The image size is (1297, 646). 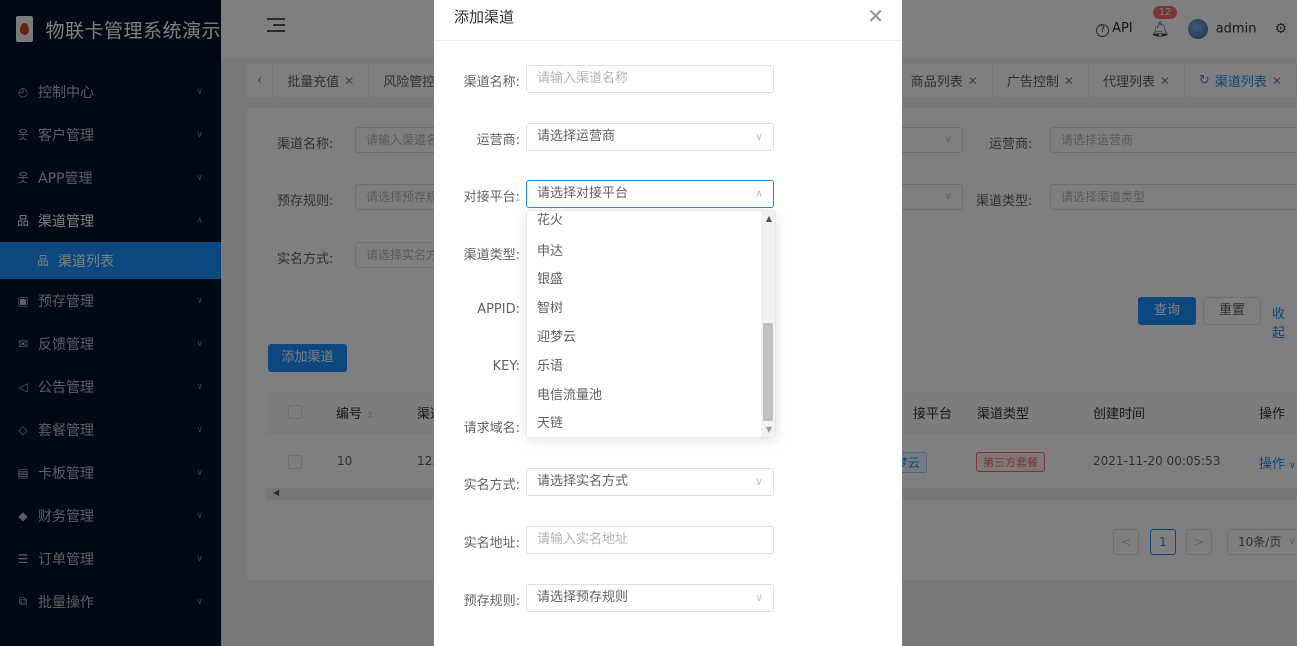 I want to click on select-value: 请选择对接平台, so click(x=583, y=193).